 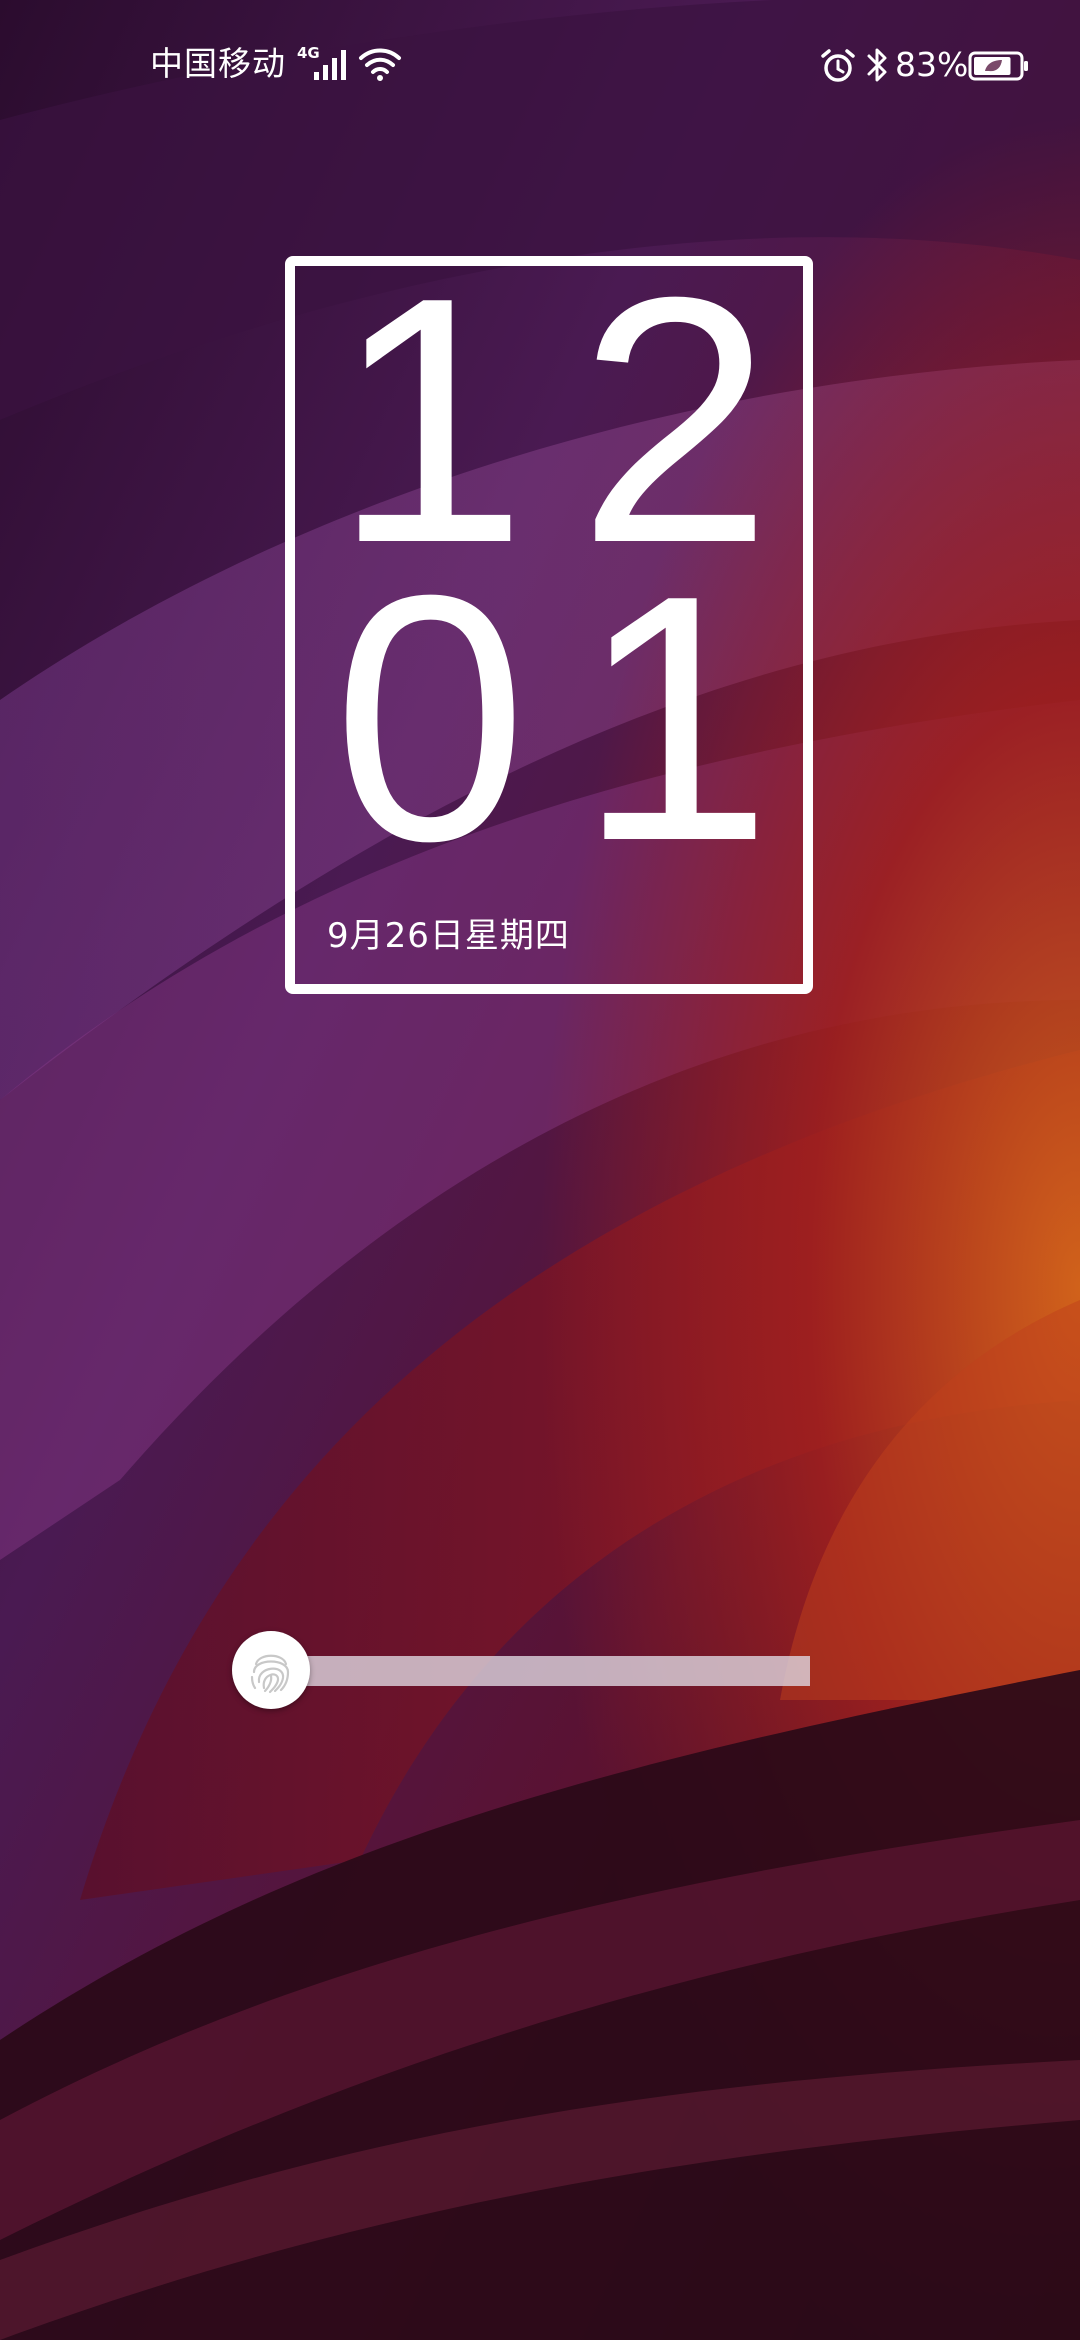 What do you see at coordinates (430, 718) in the screenshot?
I see `clock-minute-tens: 0` at bounding box center [430, 718].